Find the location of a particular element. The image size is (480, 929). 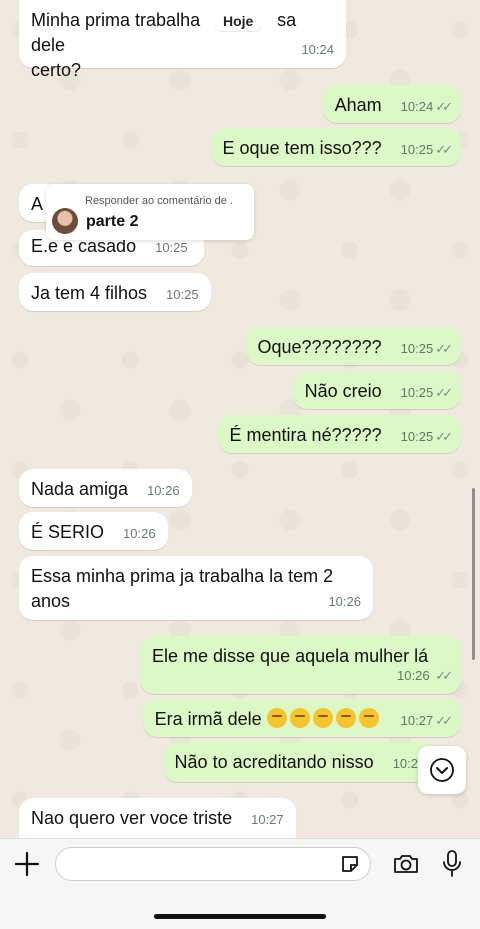

message-text-line2: anos is located at coordinates (51, 601).